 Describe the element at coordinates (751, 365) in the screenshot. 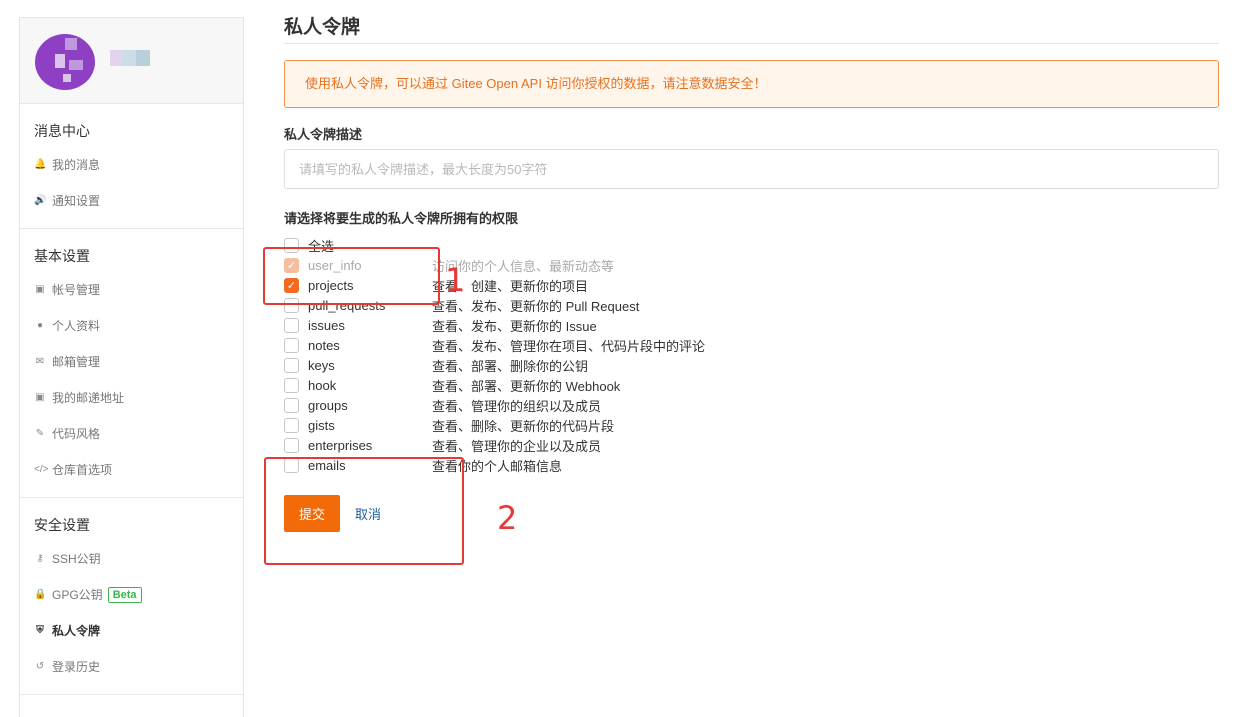

I see `permission-row: keys 查看、部署、删除你的公钥` at that location.